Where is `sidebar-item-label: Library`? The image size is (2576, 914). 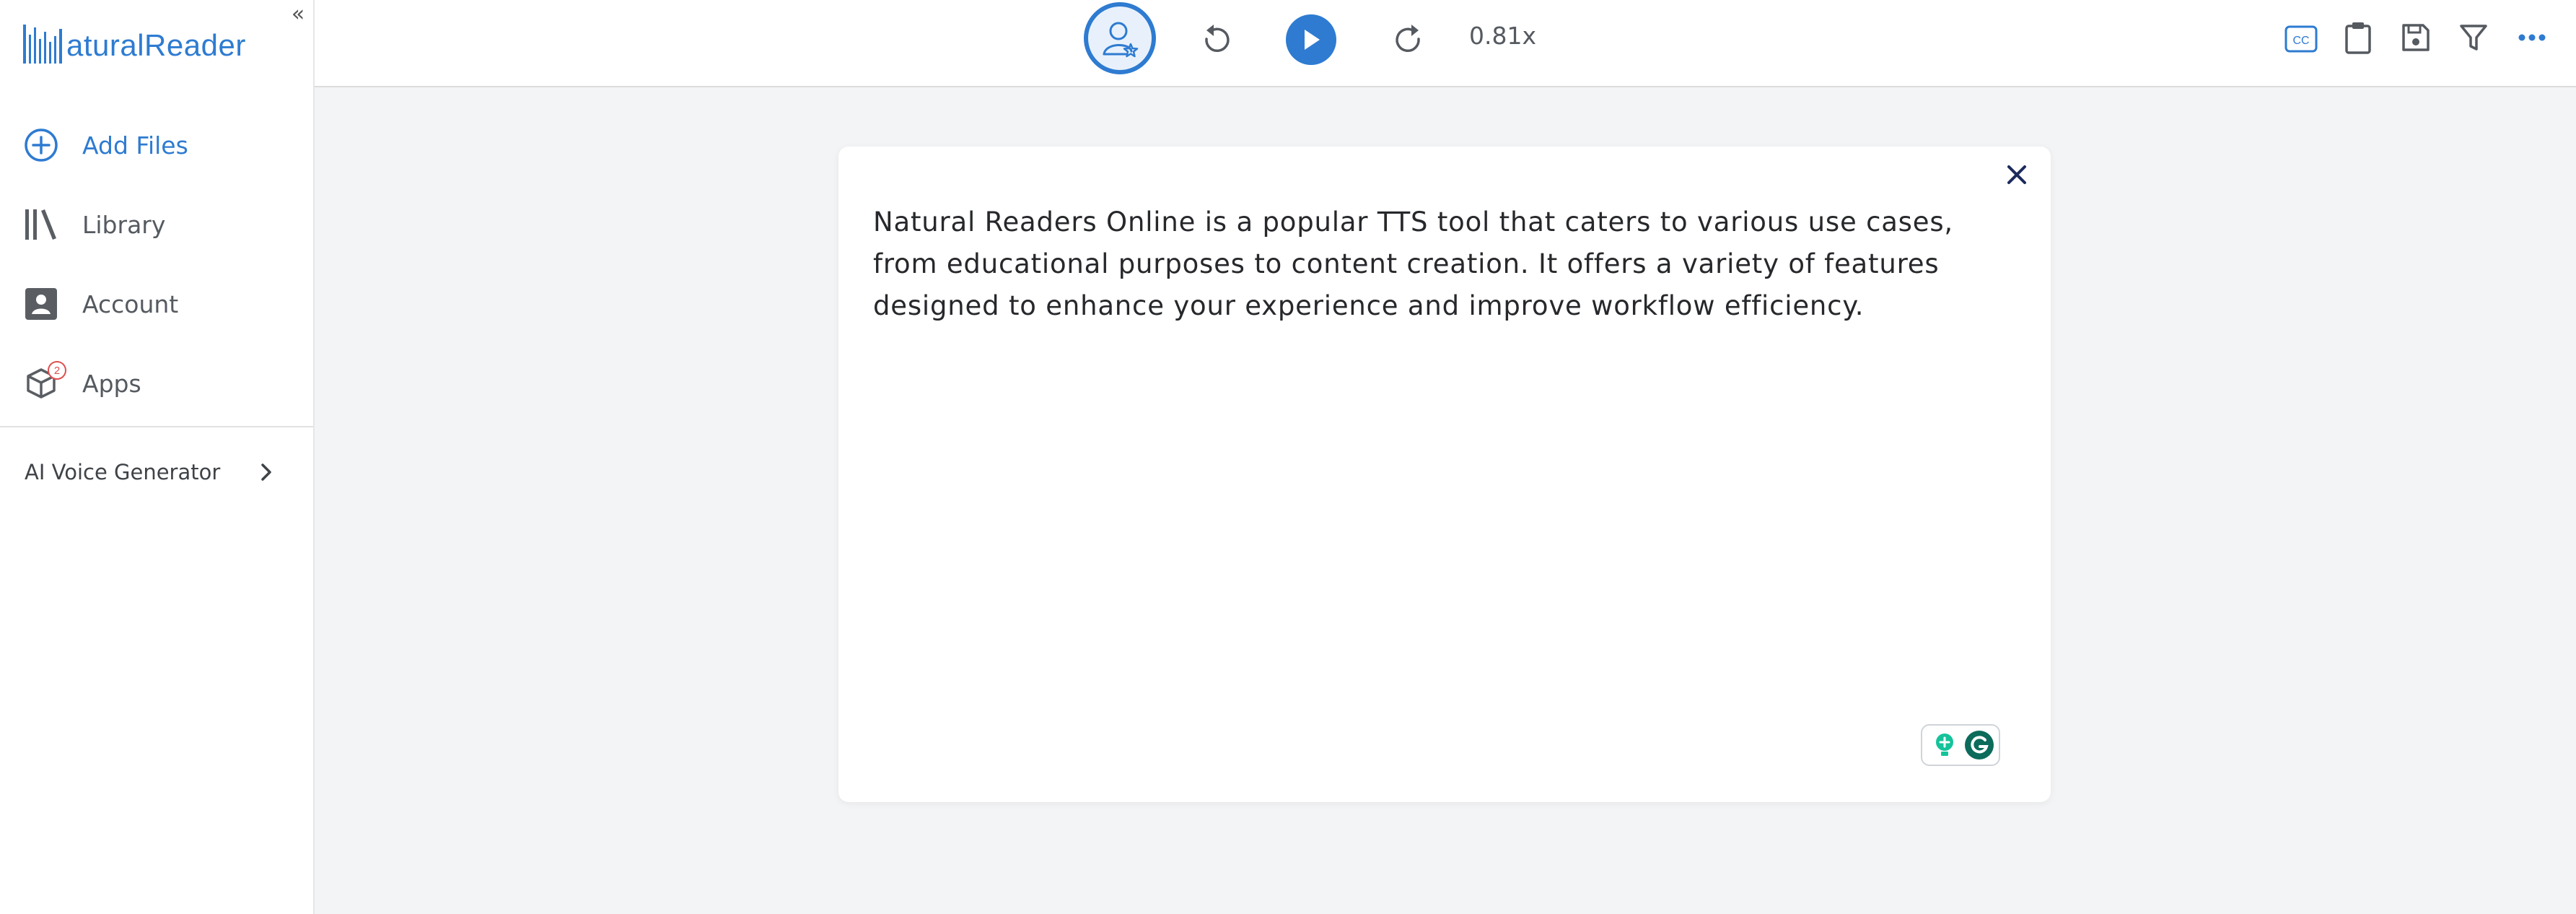 sidebar-item-label: Library is located at coordinates (124, 224).